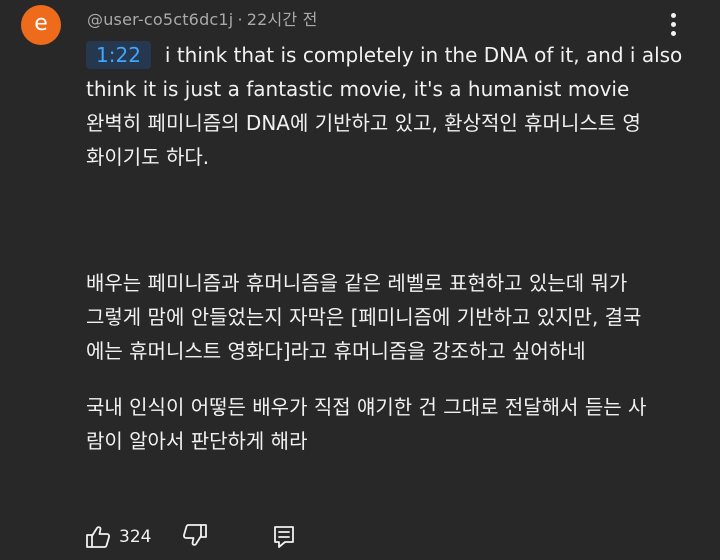  Describe the element at coordinates (197, 441) in the screenshot. I see `comment-line: 람이 알아서 판단하게 해라` at that location.